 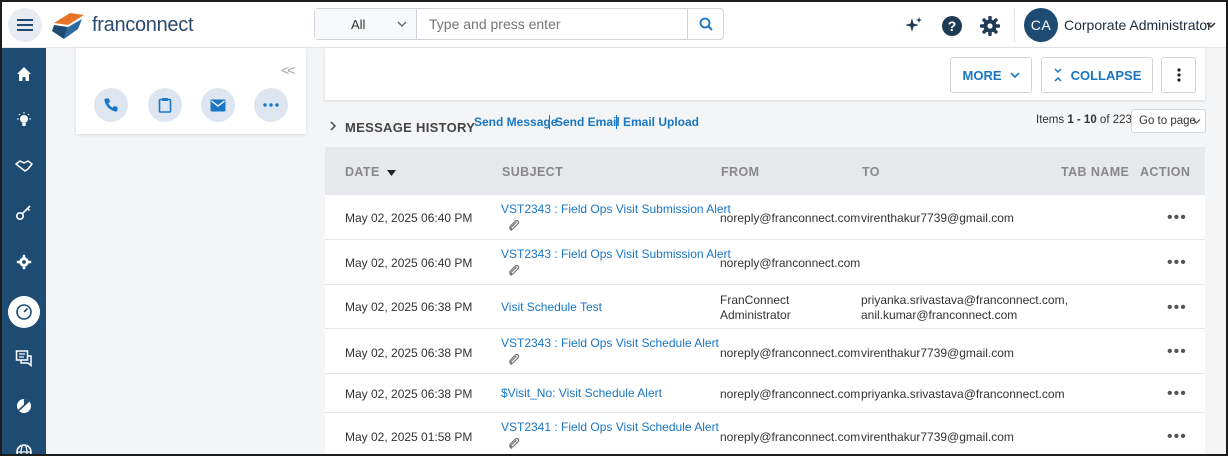 What do you see at coordinates (532, 172) in the screenshot?
I see `column-subject: SUBJECT` at bounding box center [532, 172].